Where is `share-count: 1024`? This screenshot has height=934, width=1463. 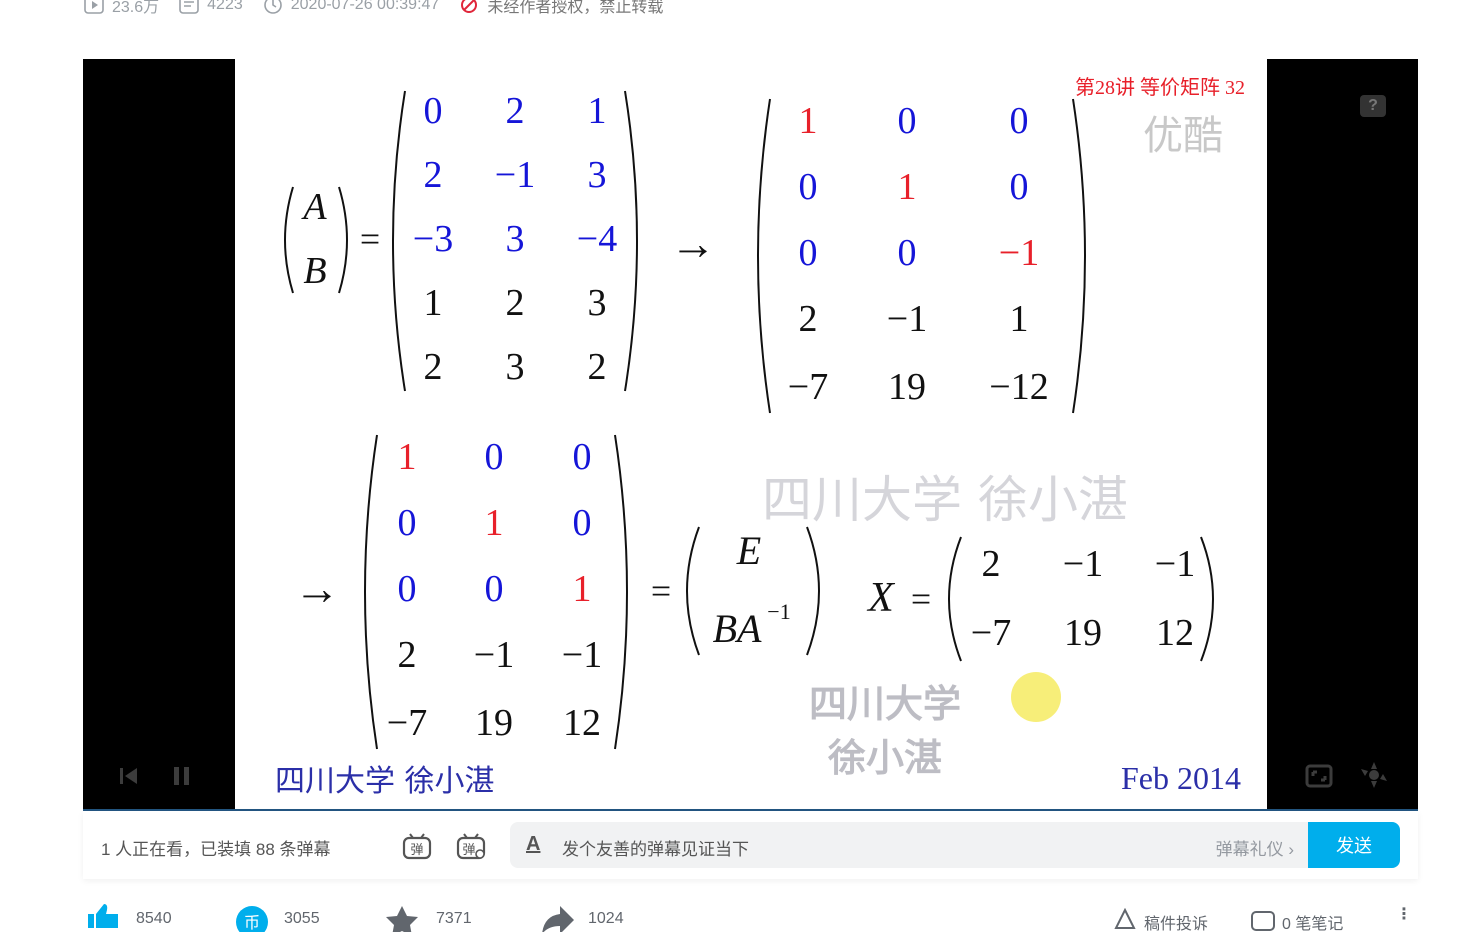
share-count: 1024 is located at coordinates (606, 918).